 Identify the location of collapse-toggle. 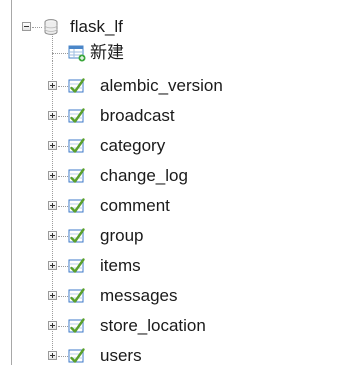
(26, 26).